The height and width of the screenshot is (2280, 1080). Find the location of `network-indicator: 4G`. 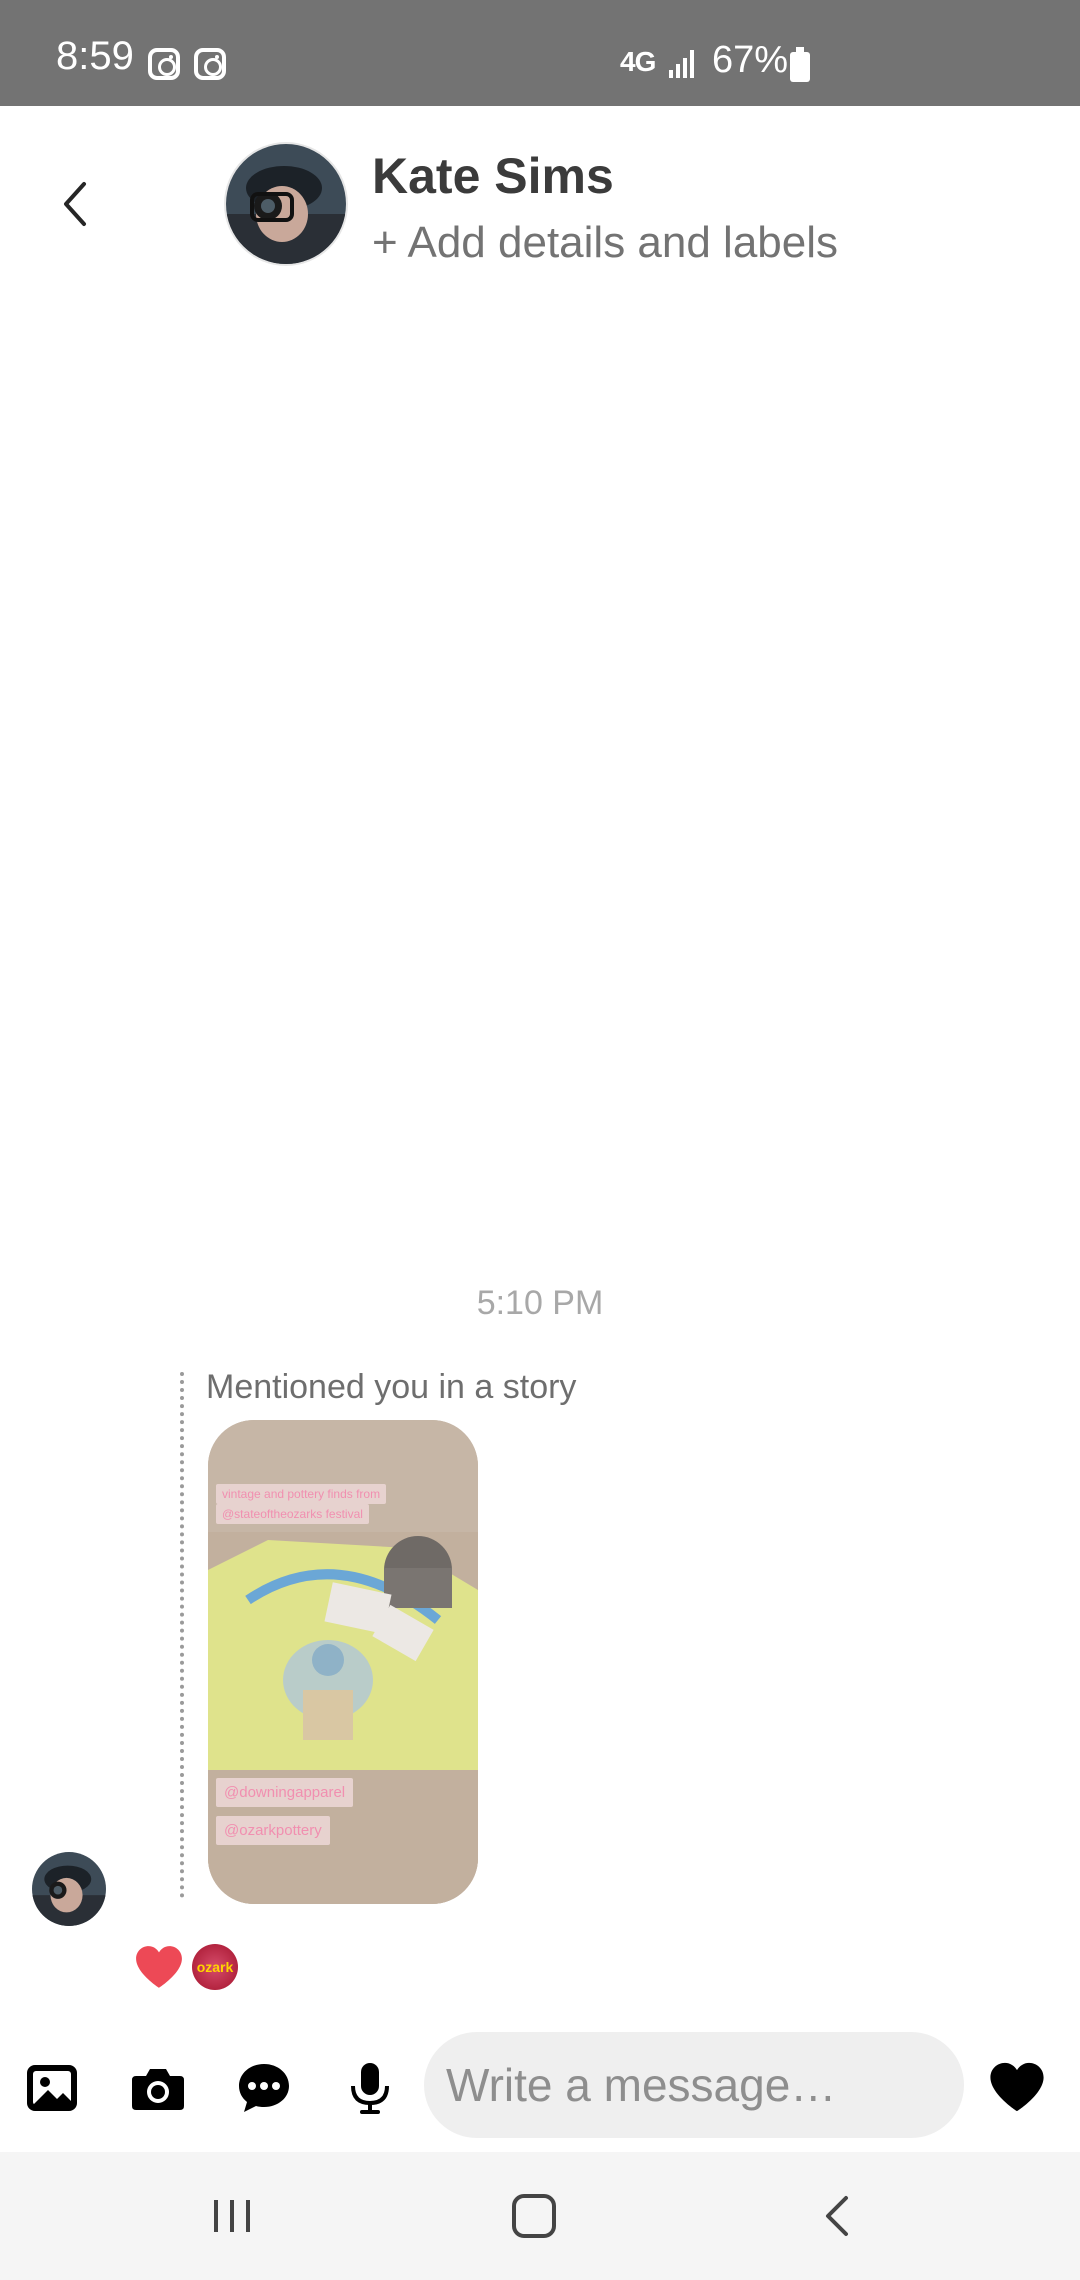

network-indicator: 4G is located at coordinates (638, 61).